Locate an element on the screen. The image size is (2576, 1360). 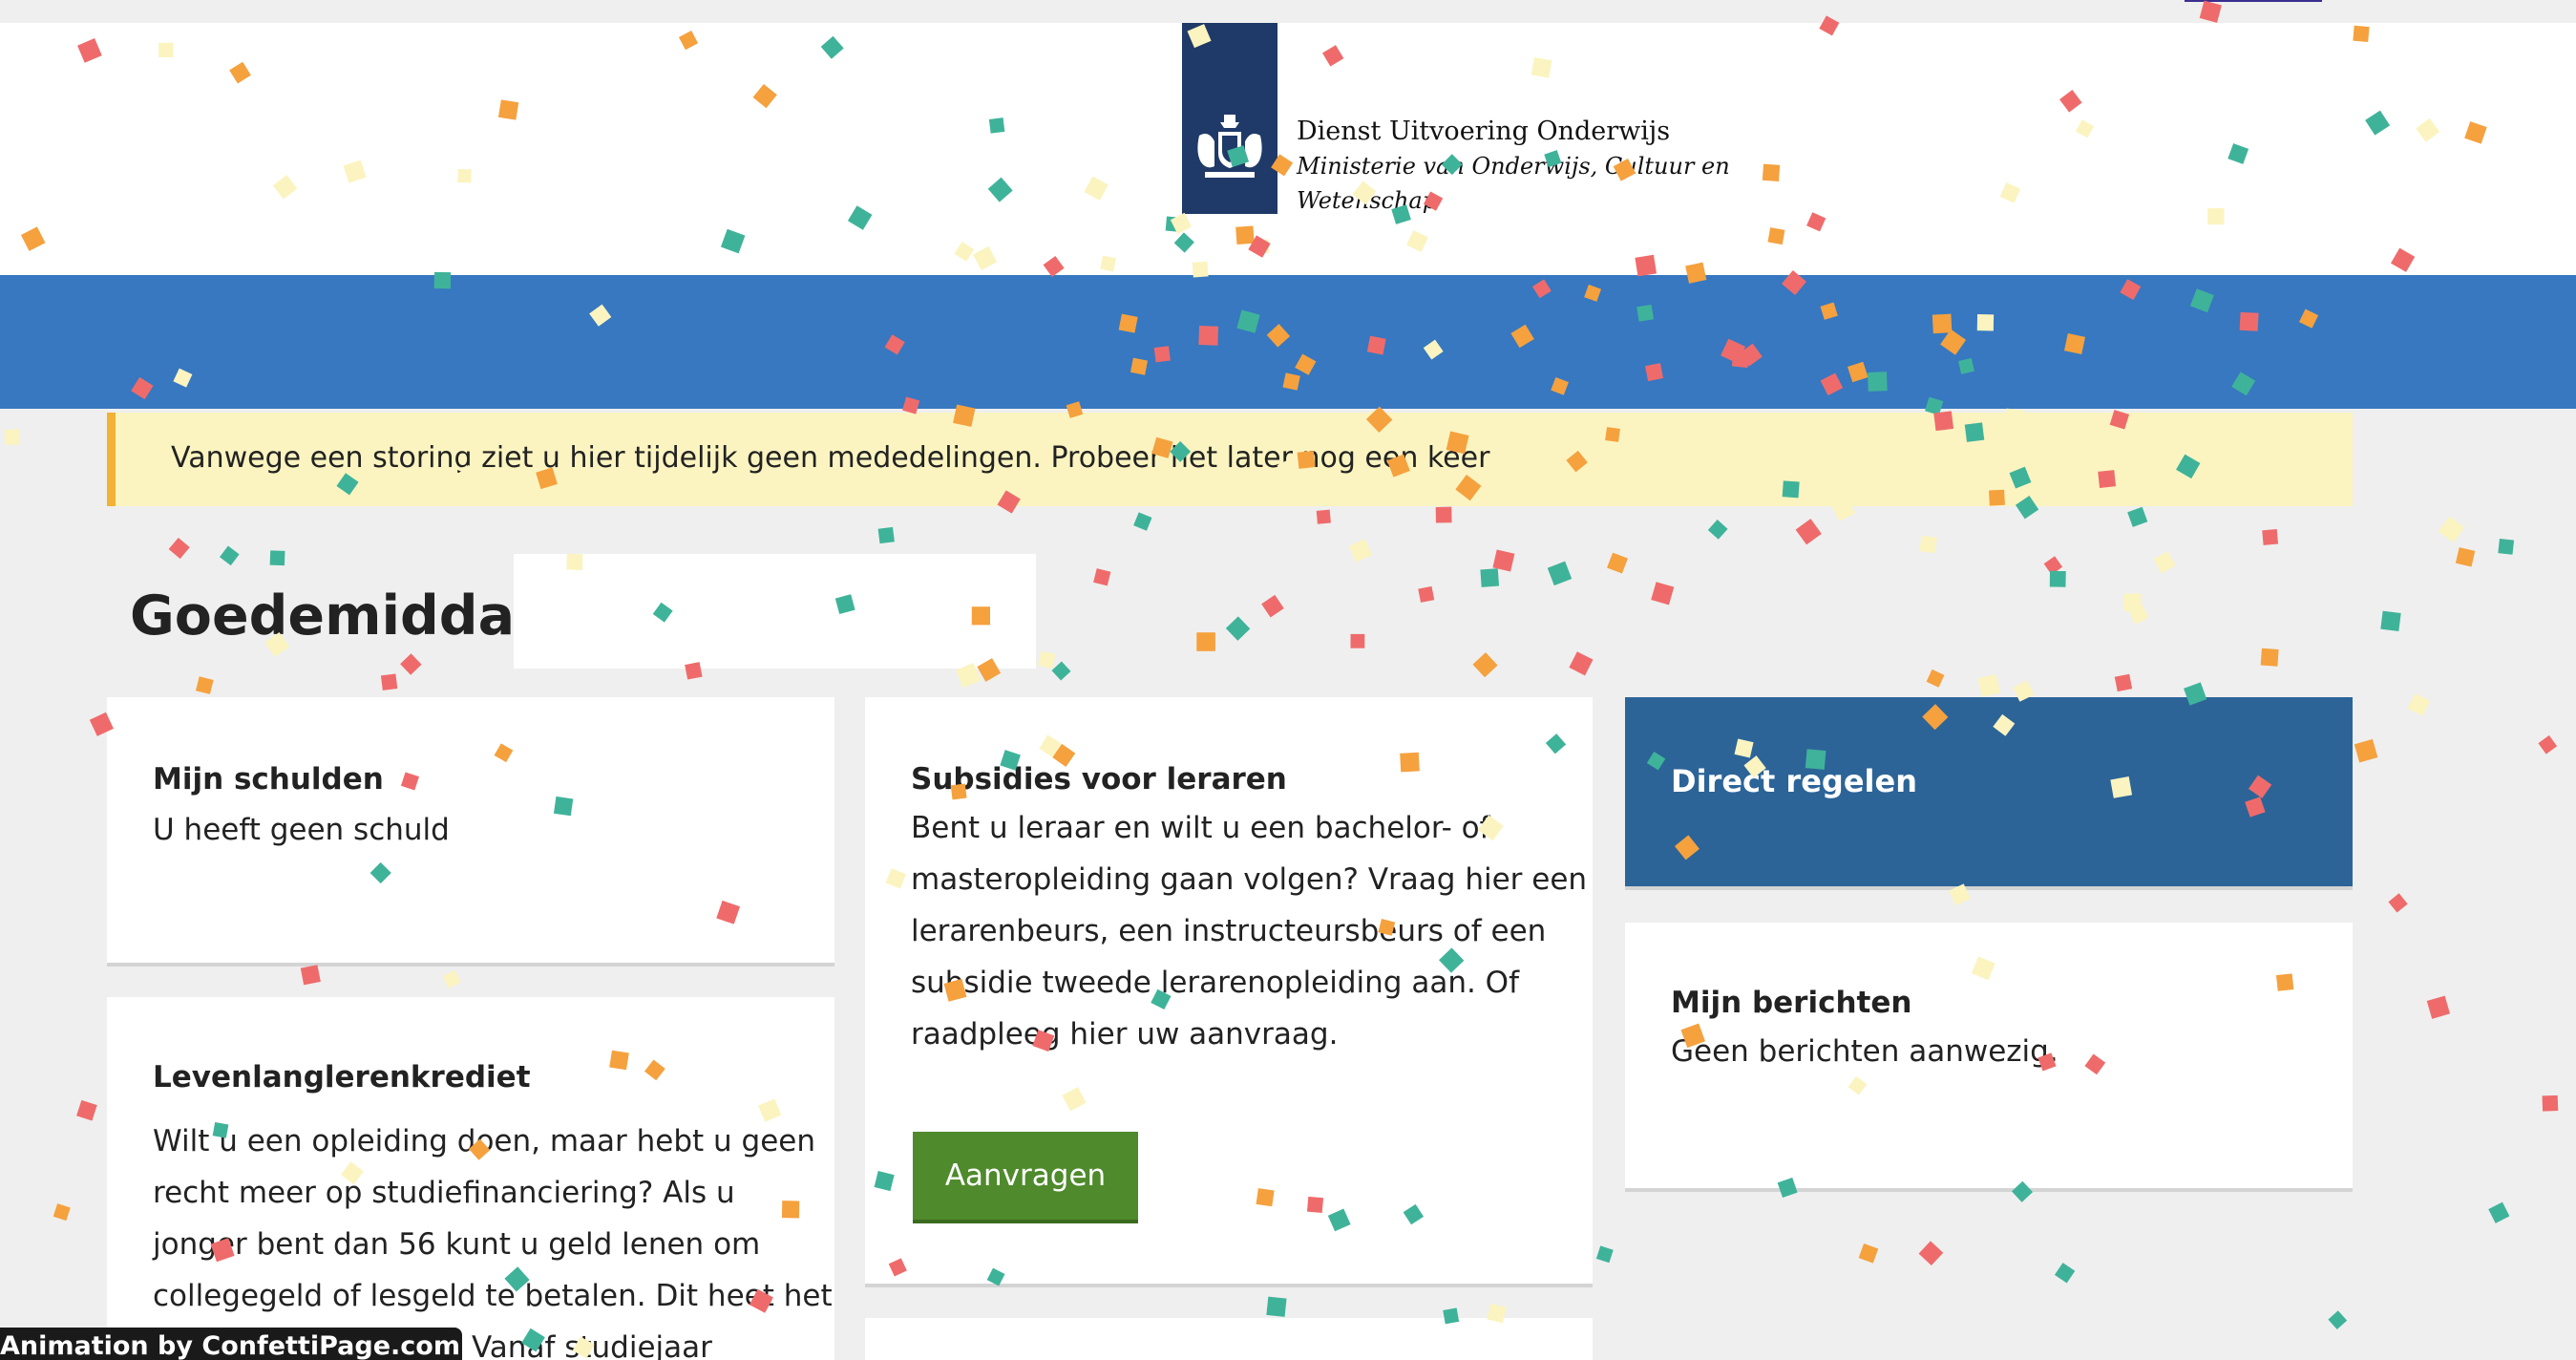
org-name: Dienst Uitvoering Onderwijs is located at coordinates (1484, 131).